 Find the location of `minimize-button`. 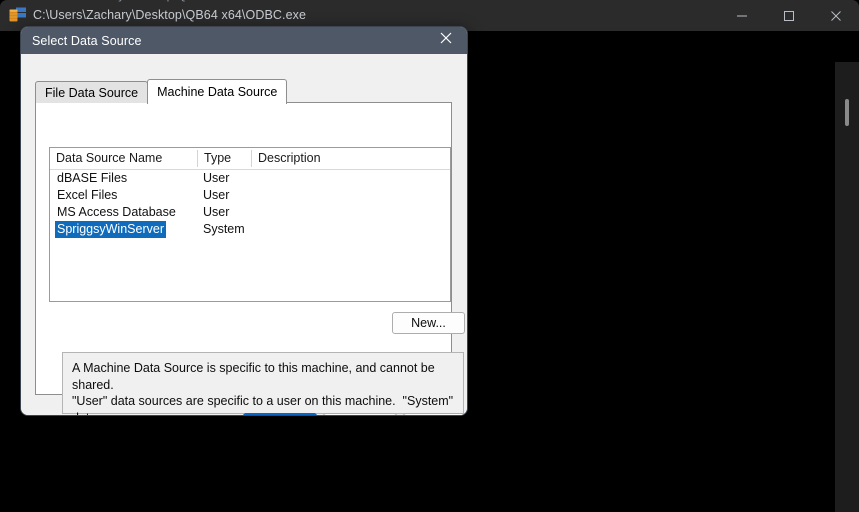

minimize-button is located at coordinates (741, 15).